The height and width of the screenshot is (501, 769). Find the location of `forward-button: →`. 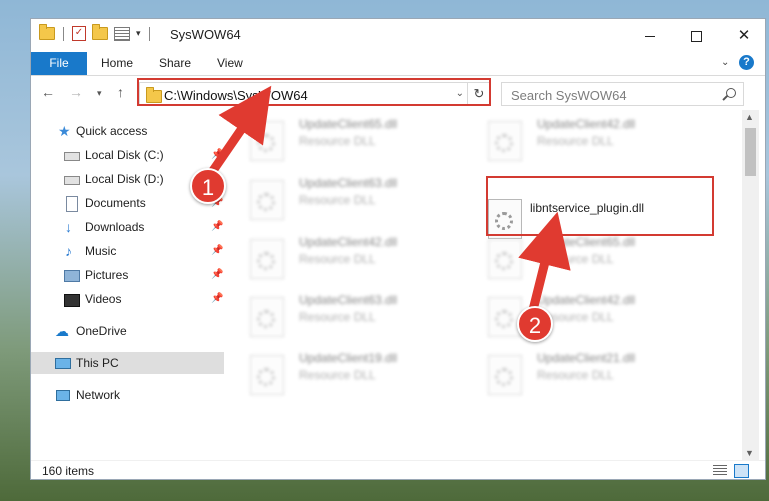

forward-button: → is located at coordinates (76, 92).